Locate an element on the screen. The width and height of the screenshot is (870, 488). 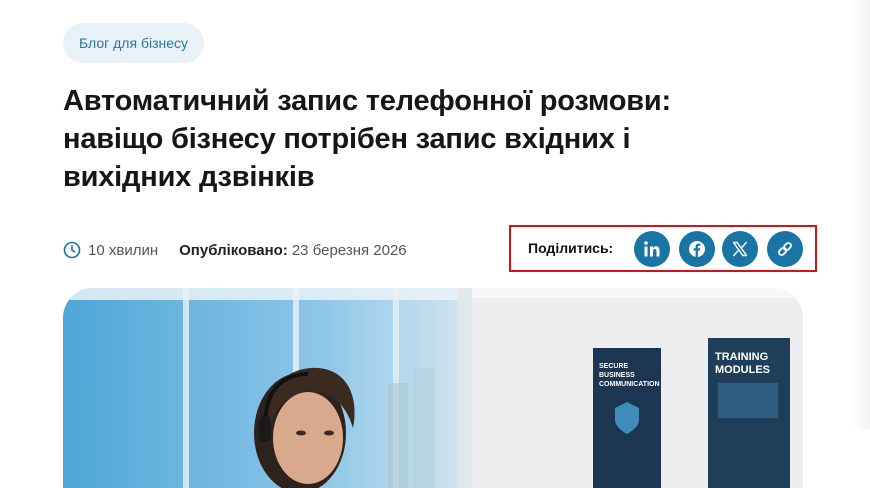
article-meta: 10 хвилин Опубліковано: 23 березня 2026 is located at coordinates (235, 250).